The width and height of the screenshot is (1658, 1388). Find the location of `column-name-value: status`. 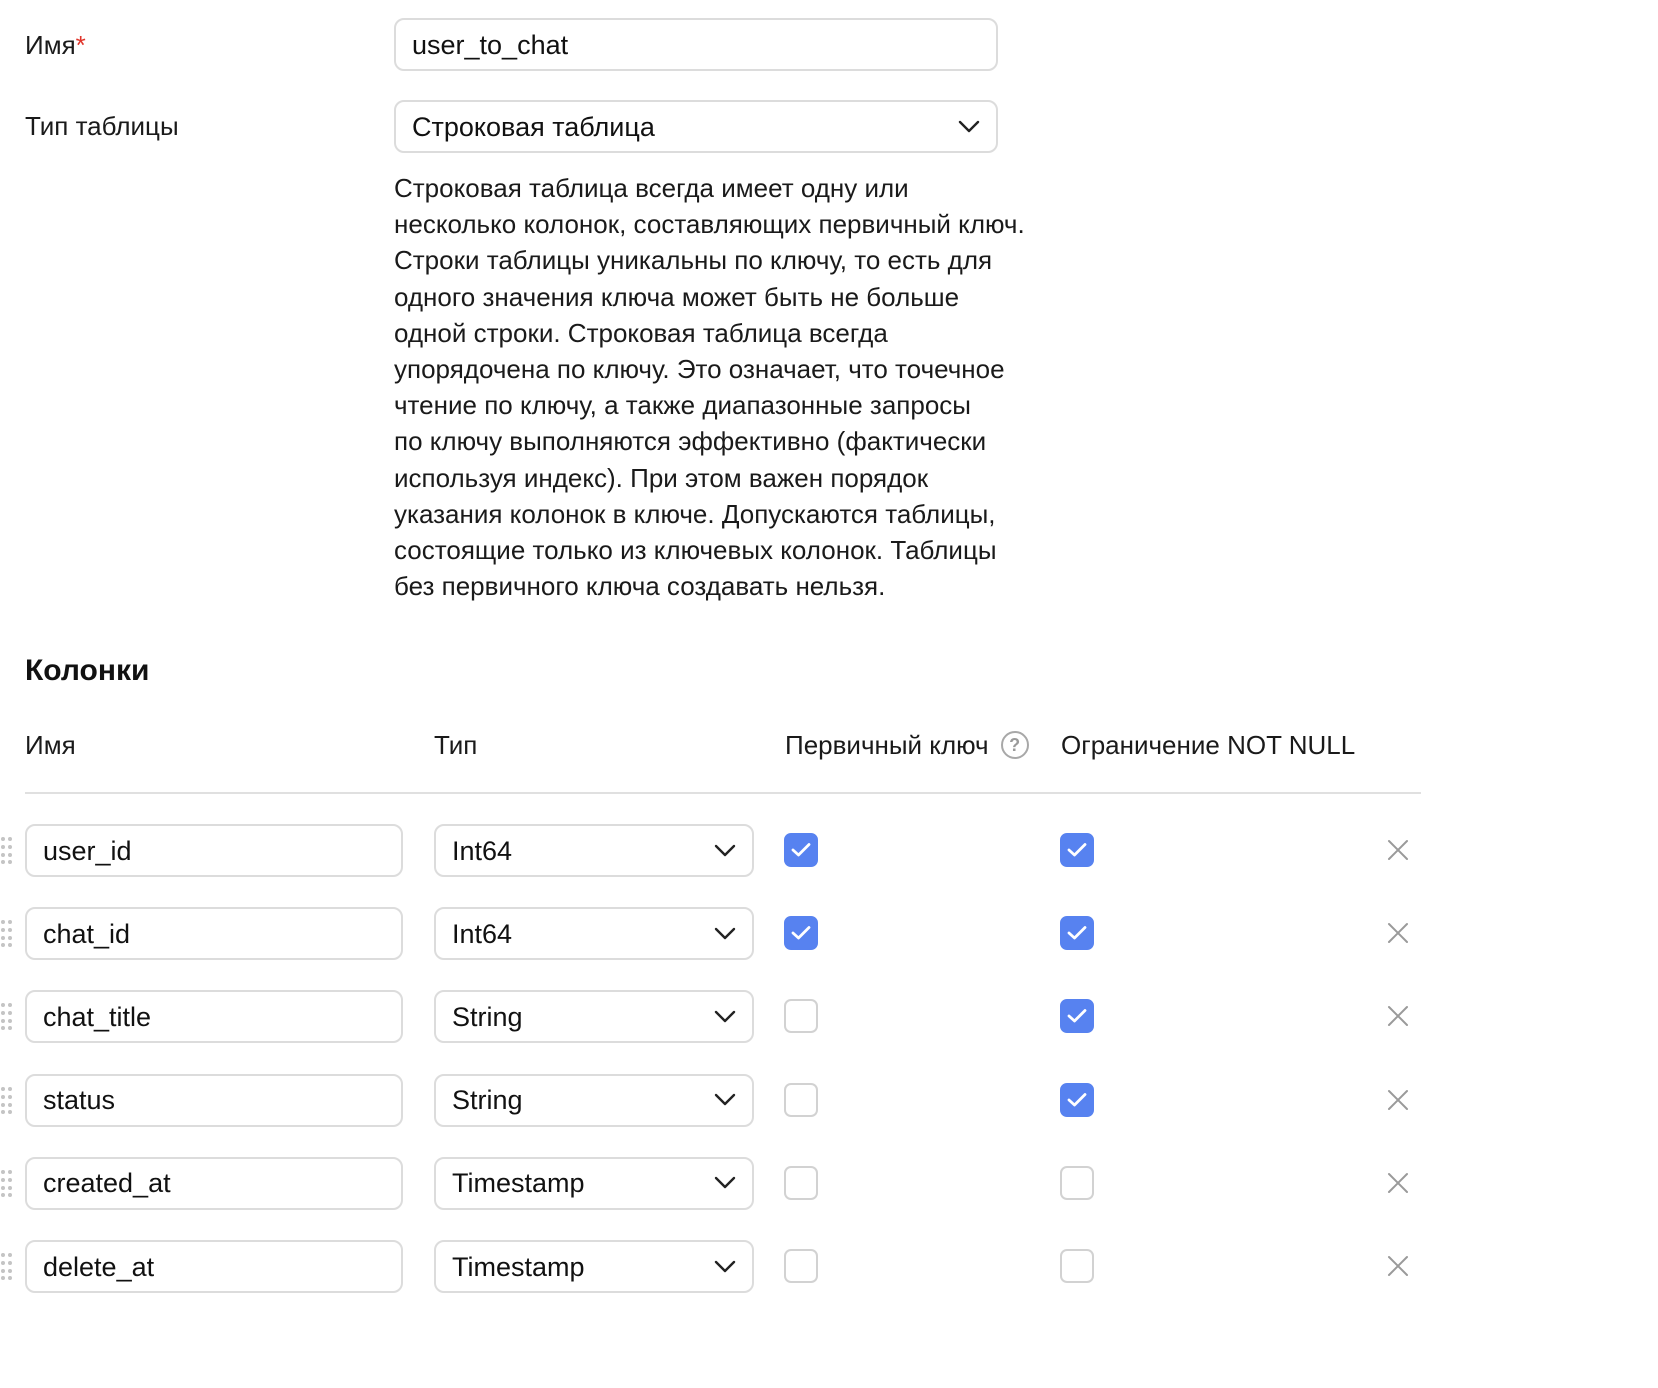

column-name-value: status is located at coordinates (79, 1100).